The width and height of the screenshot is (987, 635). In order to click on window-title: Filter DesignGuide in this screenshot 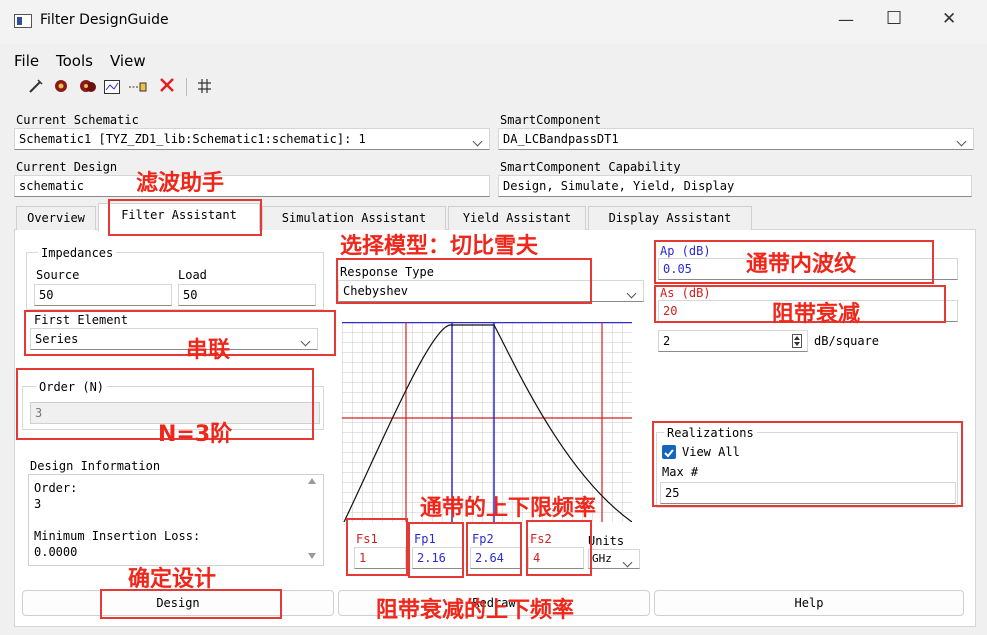, I will do `click(104, 20)`.